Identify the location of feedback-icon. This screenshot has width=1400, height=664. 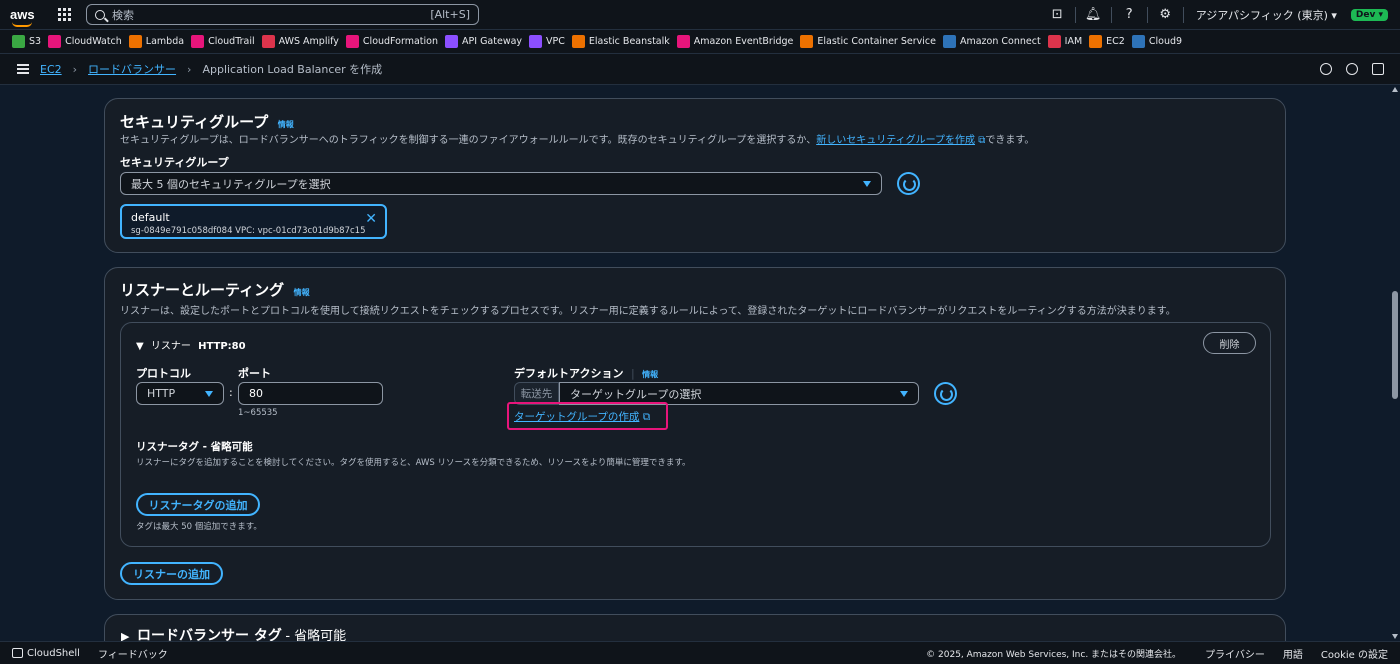
(1378, 69).